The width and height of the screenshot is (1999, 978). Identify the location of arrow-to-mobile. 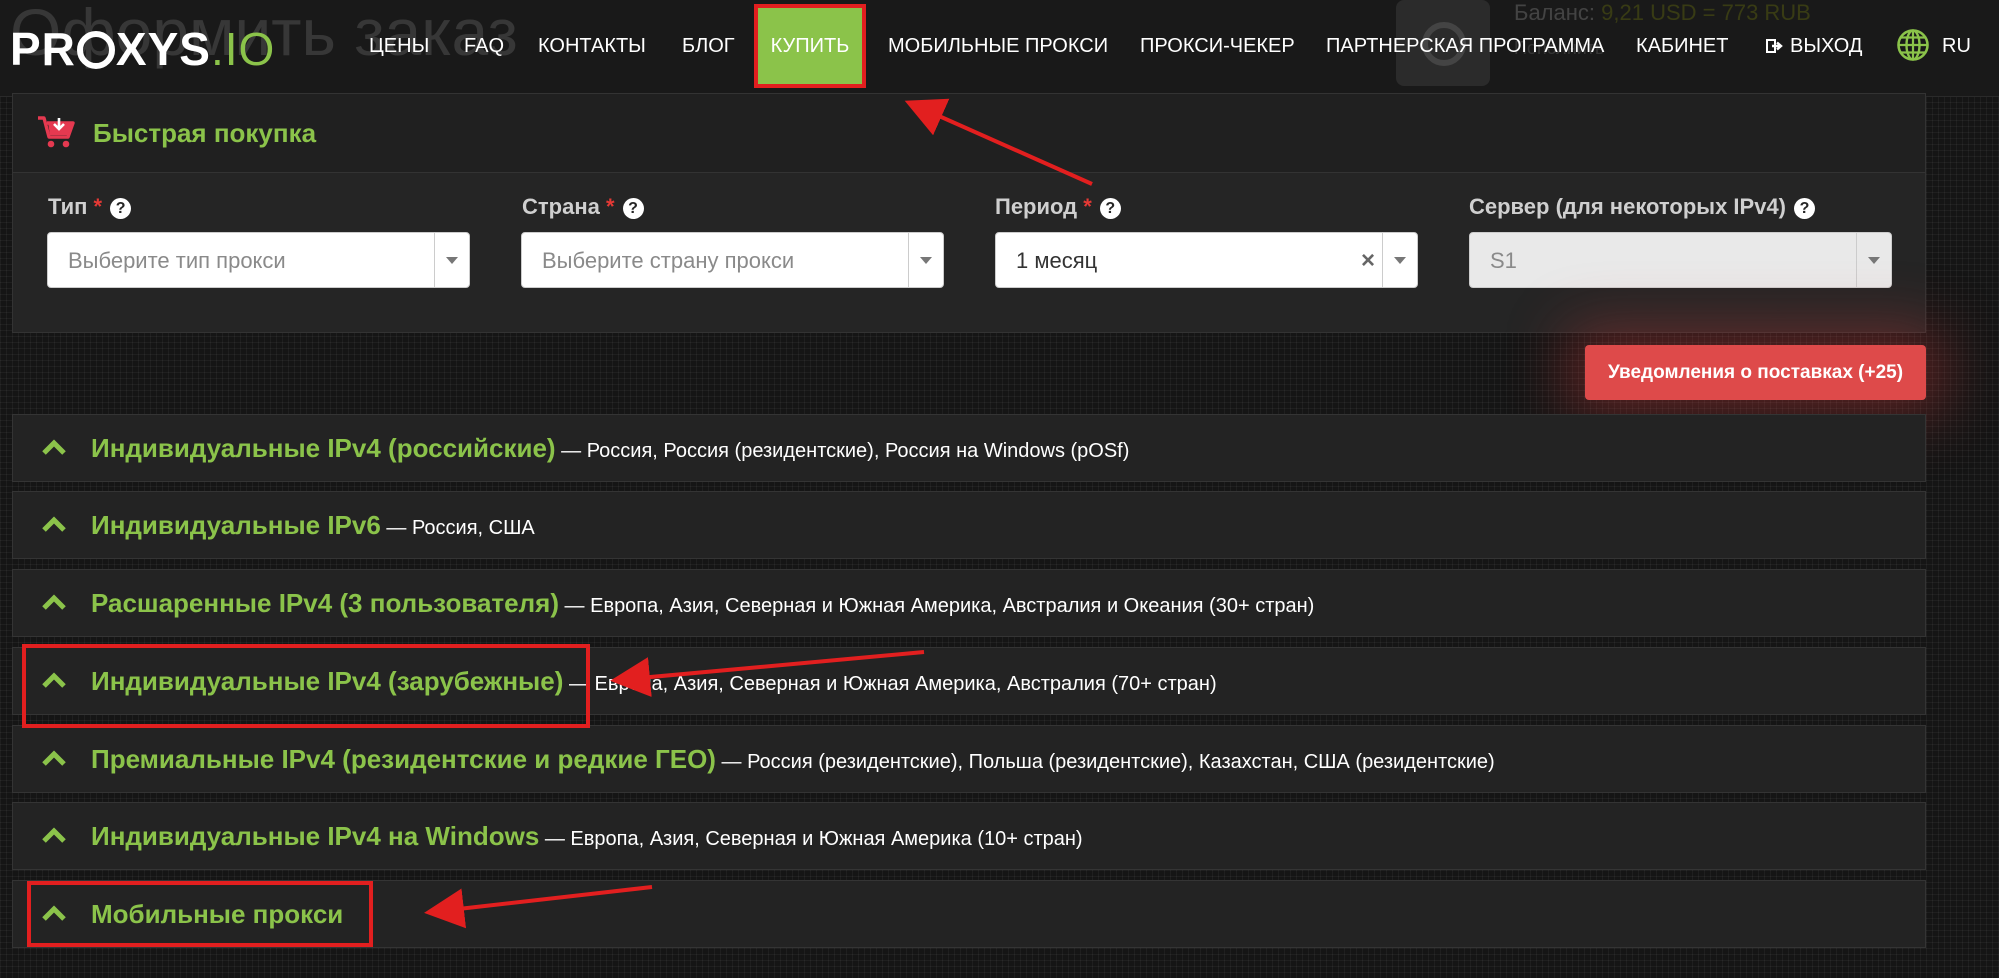
(538, 907).